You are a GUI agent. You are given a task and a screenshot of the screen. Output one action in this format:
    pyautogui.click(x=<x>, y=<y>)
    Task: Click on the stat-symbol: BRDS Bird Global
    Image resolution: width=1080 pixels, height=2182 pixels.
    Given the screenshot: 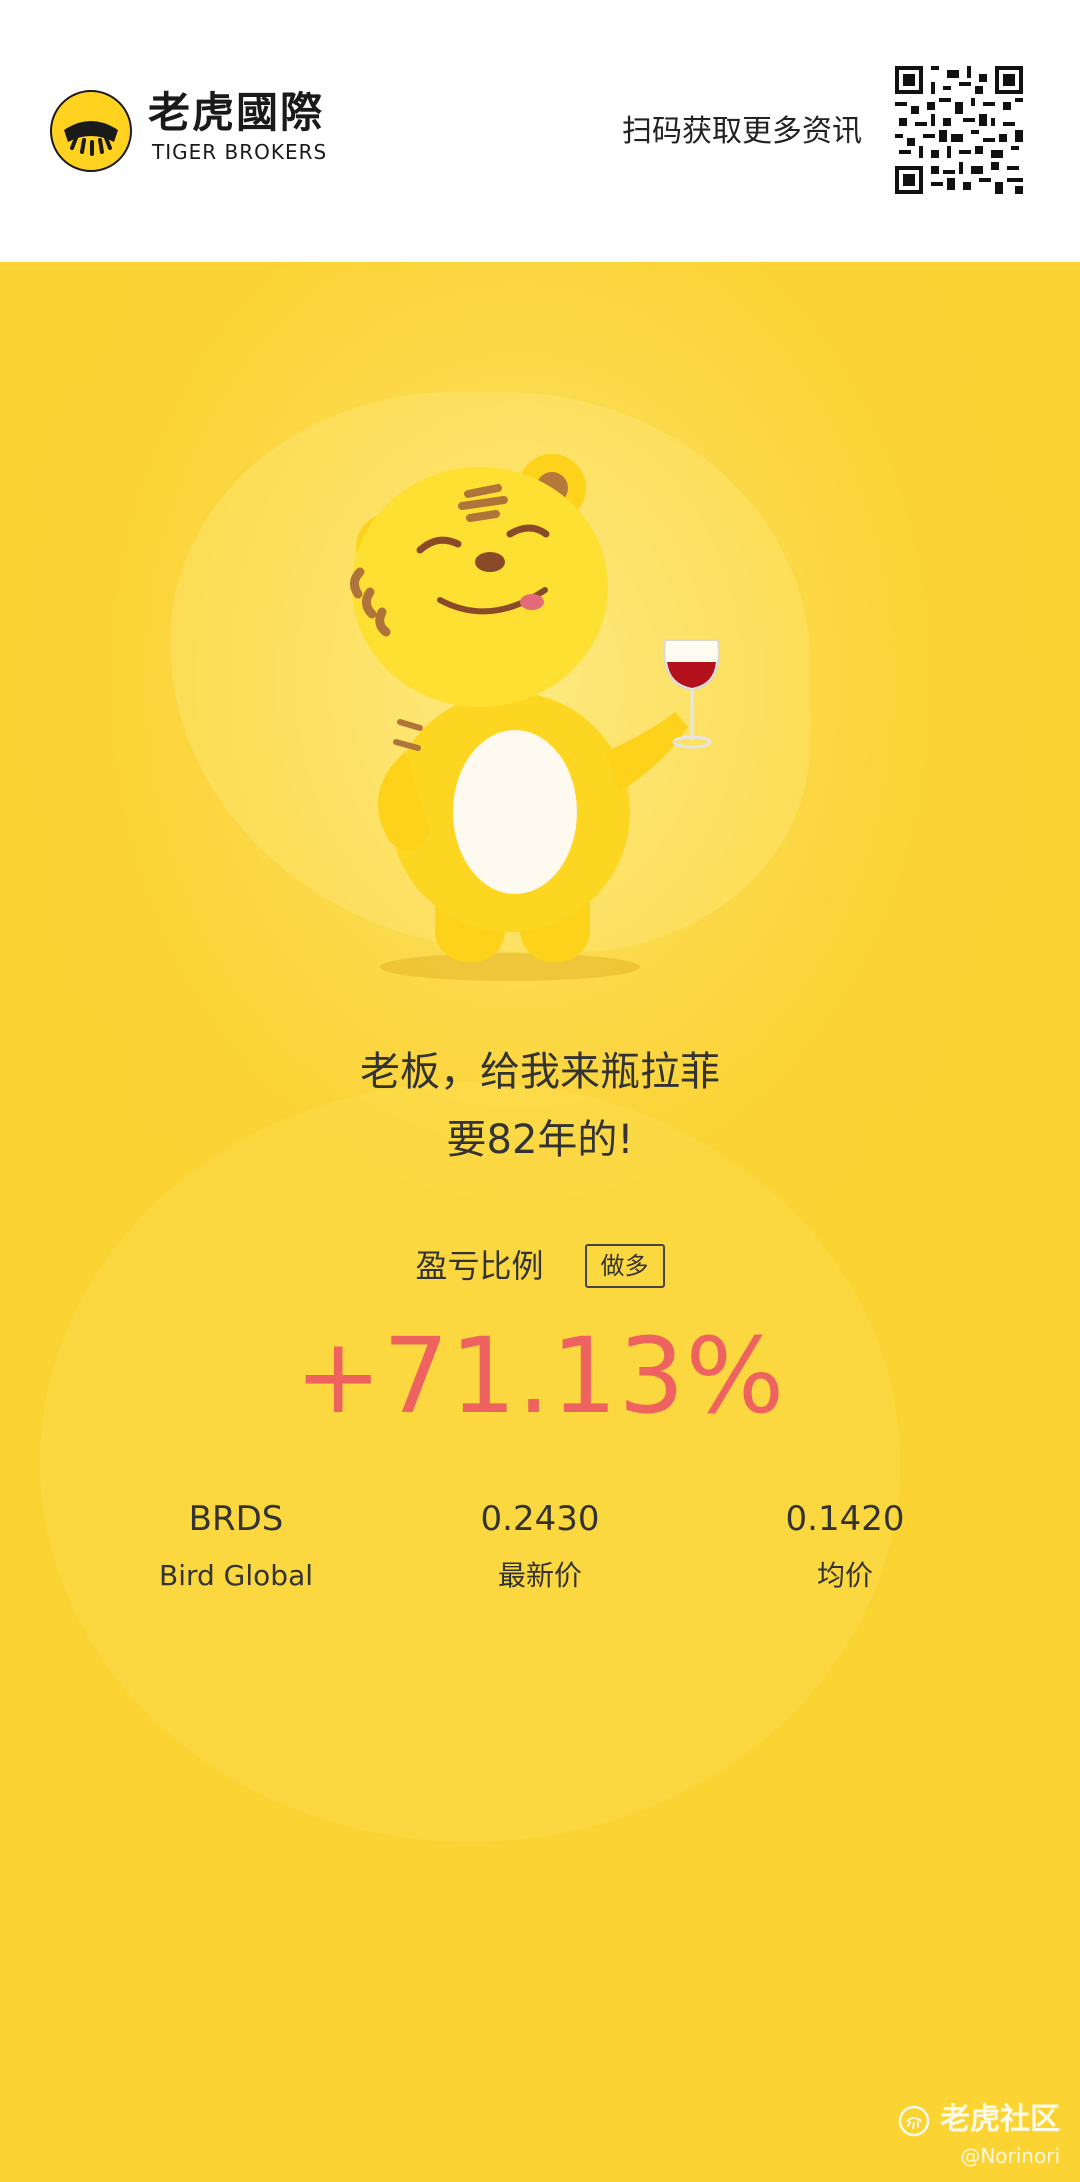 What is the action you would take?
    pyautogui.click(x=236, y=1545)
    